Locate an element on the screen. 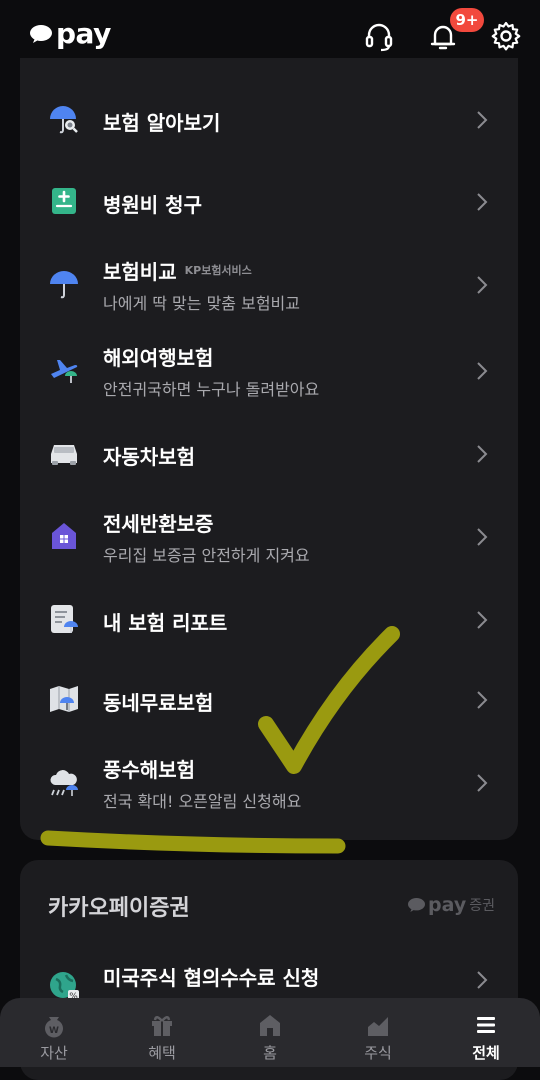 The width and height of the screenshot is (540, 1080). menu-item-hospital-claim: 병원비 청구 is located at coordinates (269, 202).